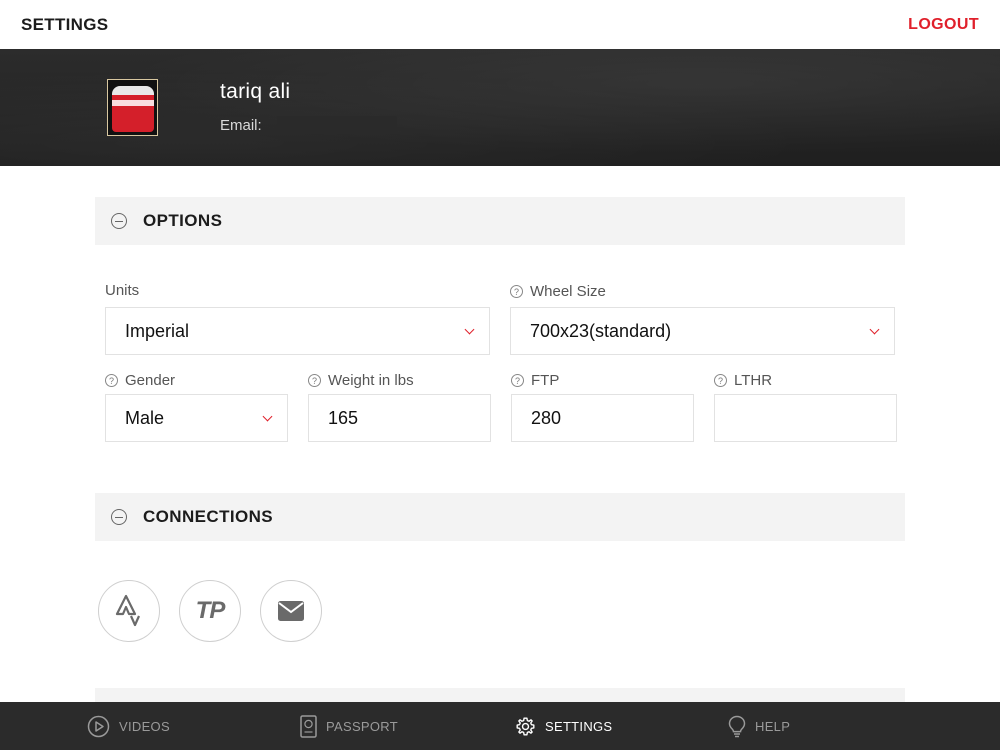  I want to click on bottom-nav: VIDEOS PASSPORT SETTINGS HELP, so click(500, 726).